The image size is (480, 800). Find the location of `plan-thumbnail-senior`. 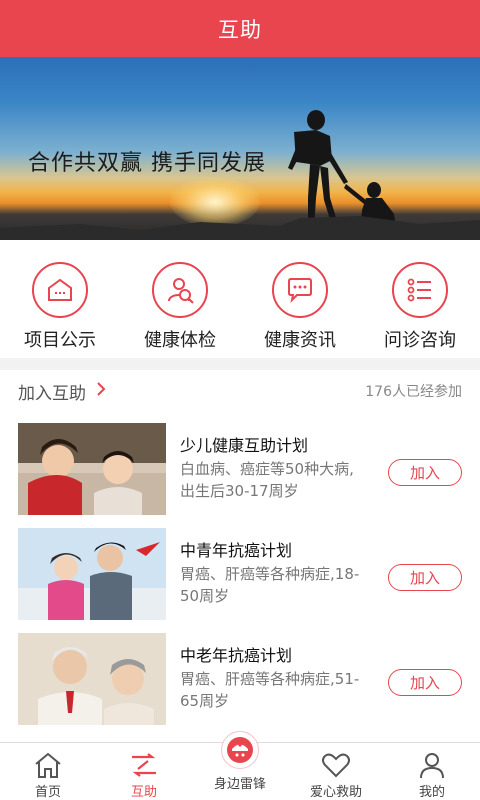

plan-thumbnail-senior is located at coordinates (92, 679).